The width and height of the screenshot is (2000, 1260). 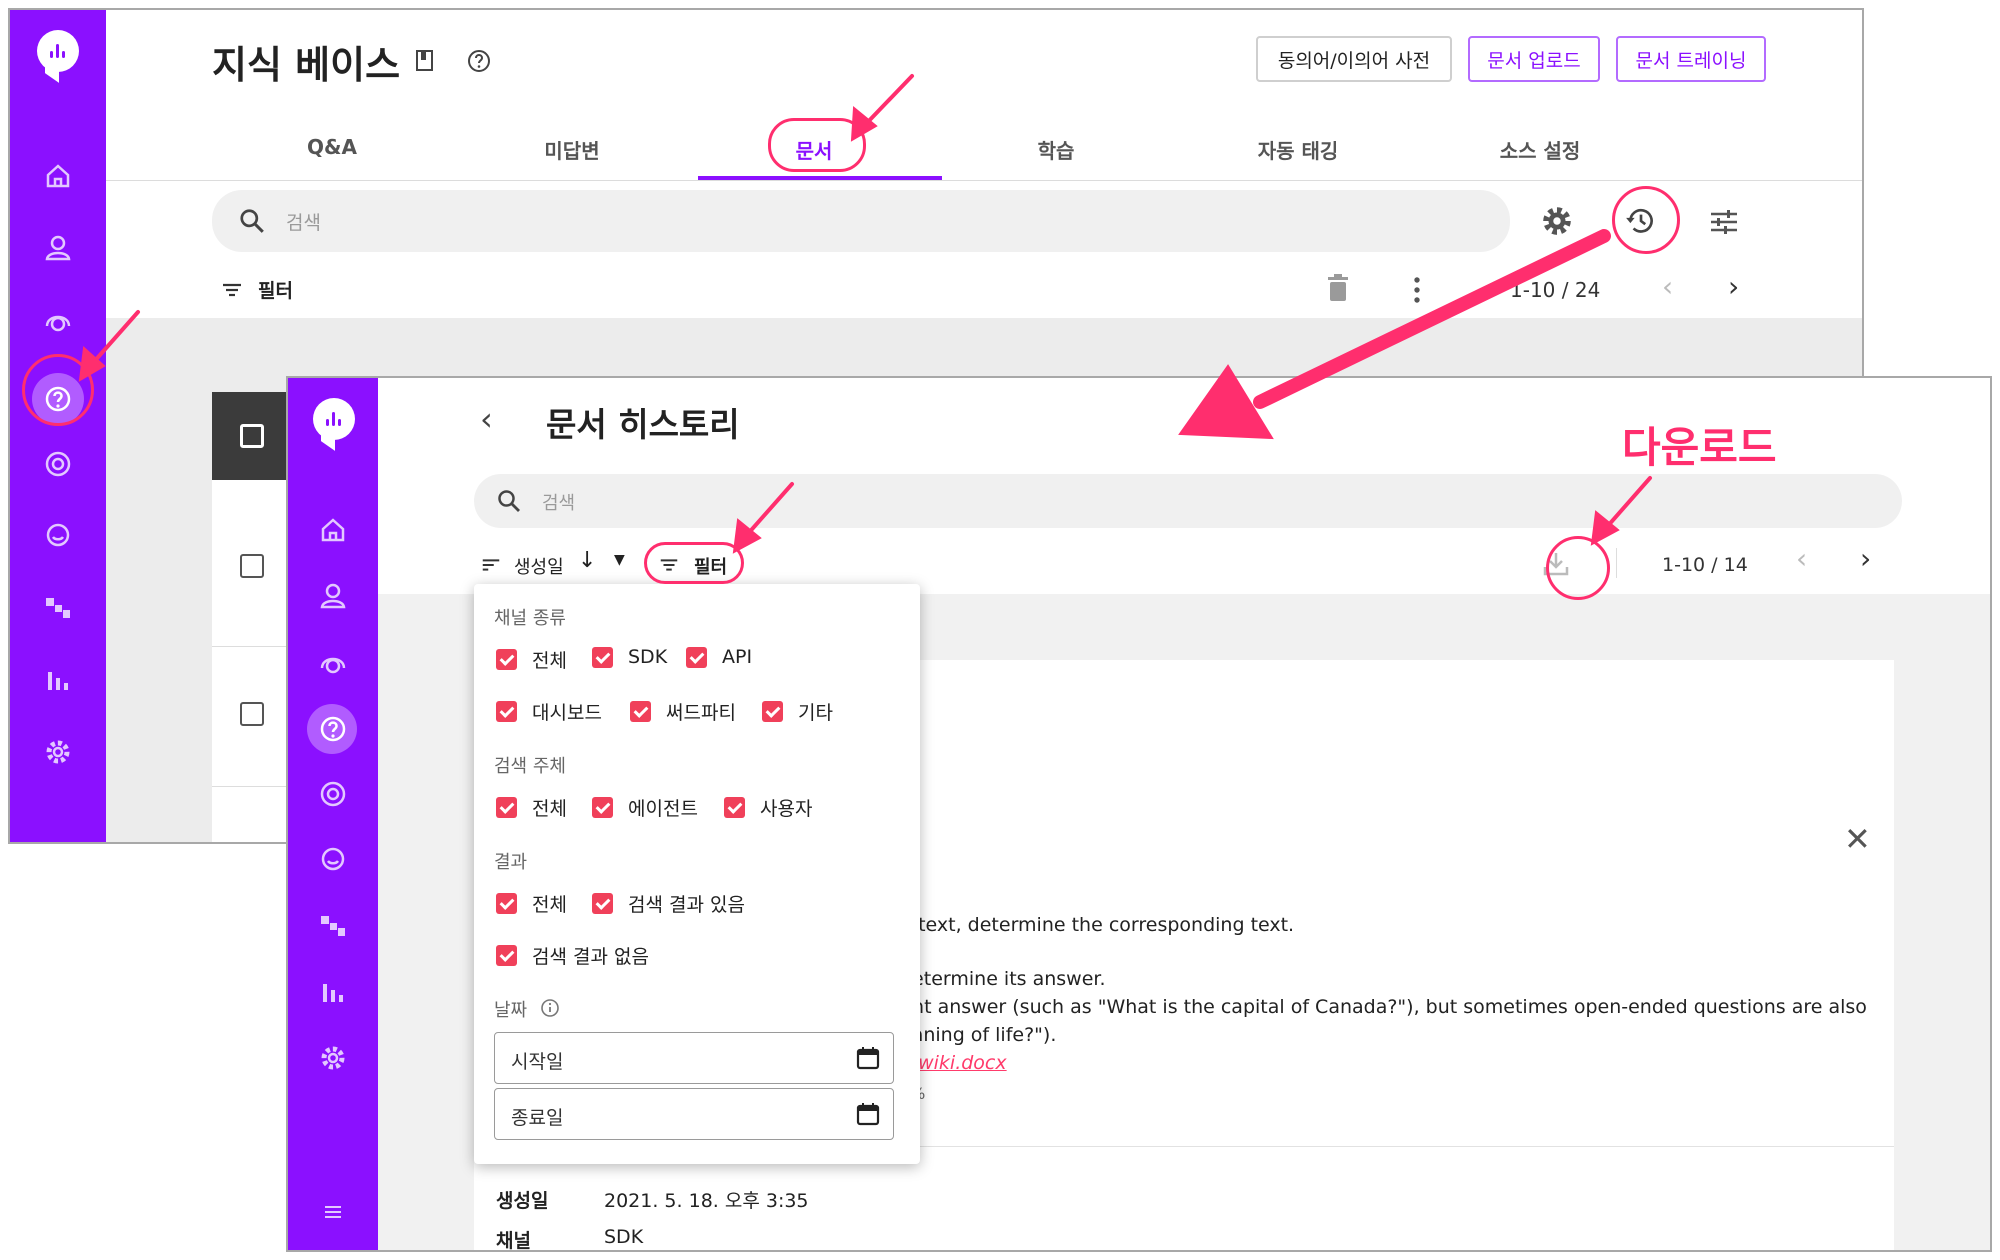 I want to click on annotation-circle-download, so click(x=1578, y=568).